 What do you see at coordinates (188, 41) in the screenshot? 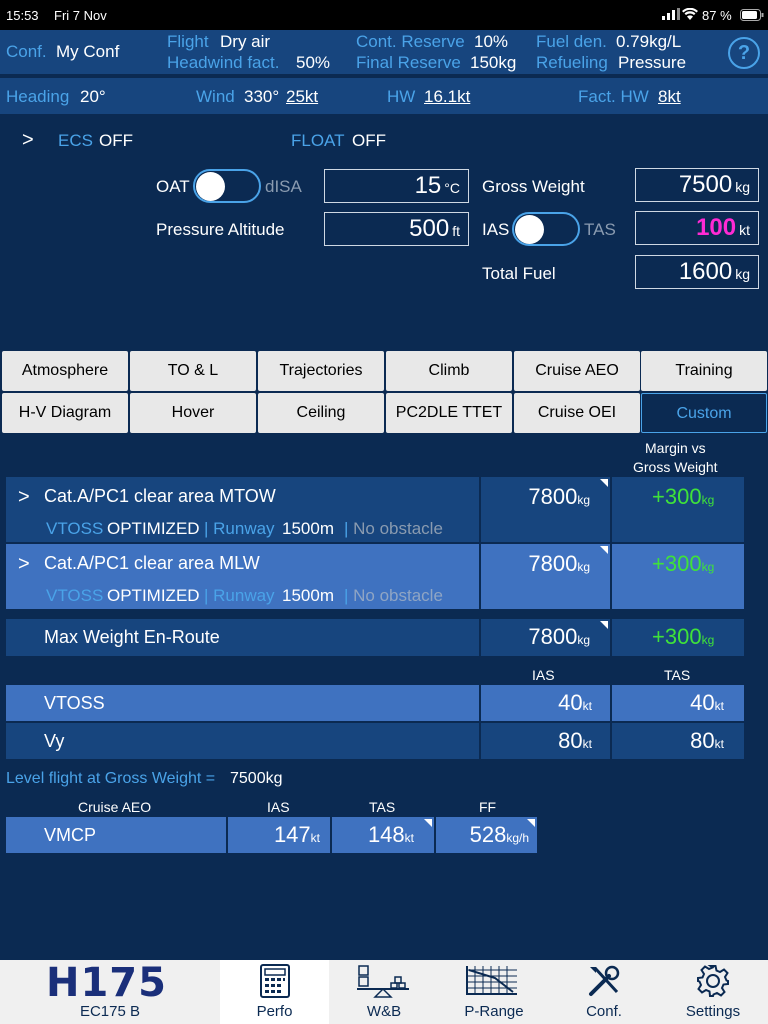
I see `flight-label: Flight` at bounding box center [188, 41].